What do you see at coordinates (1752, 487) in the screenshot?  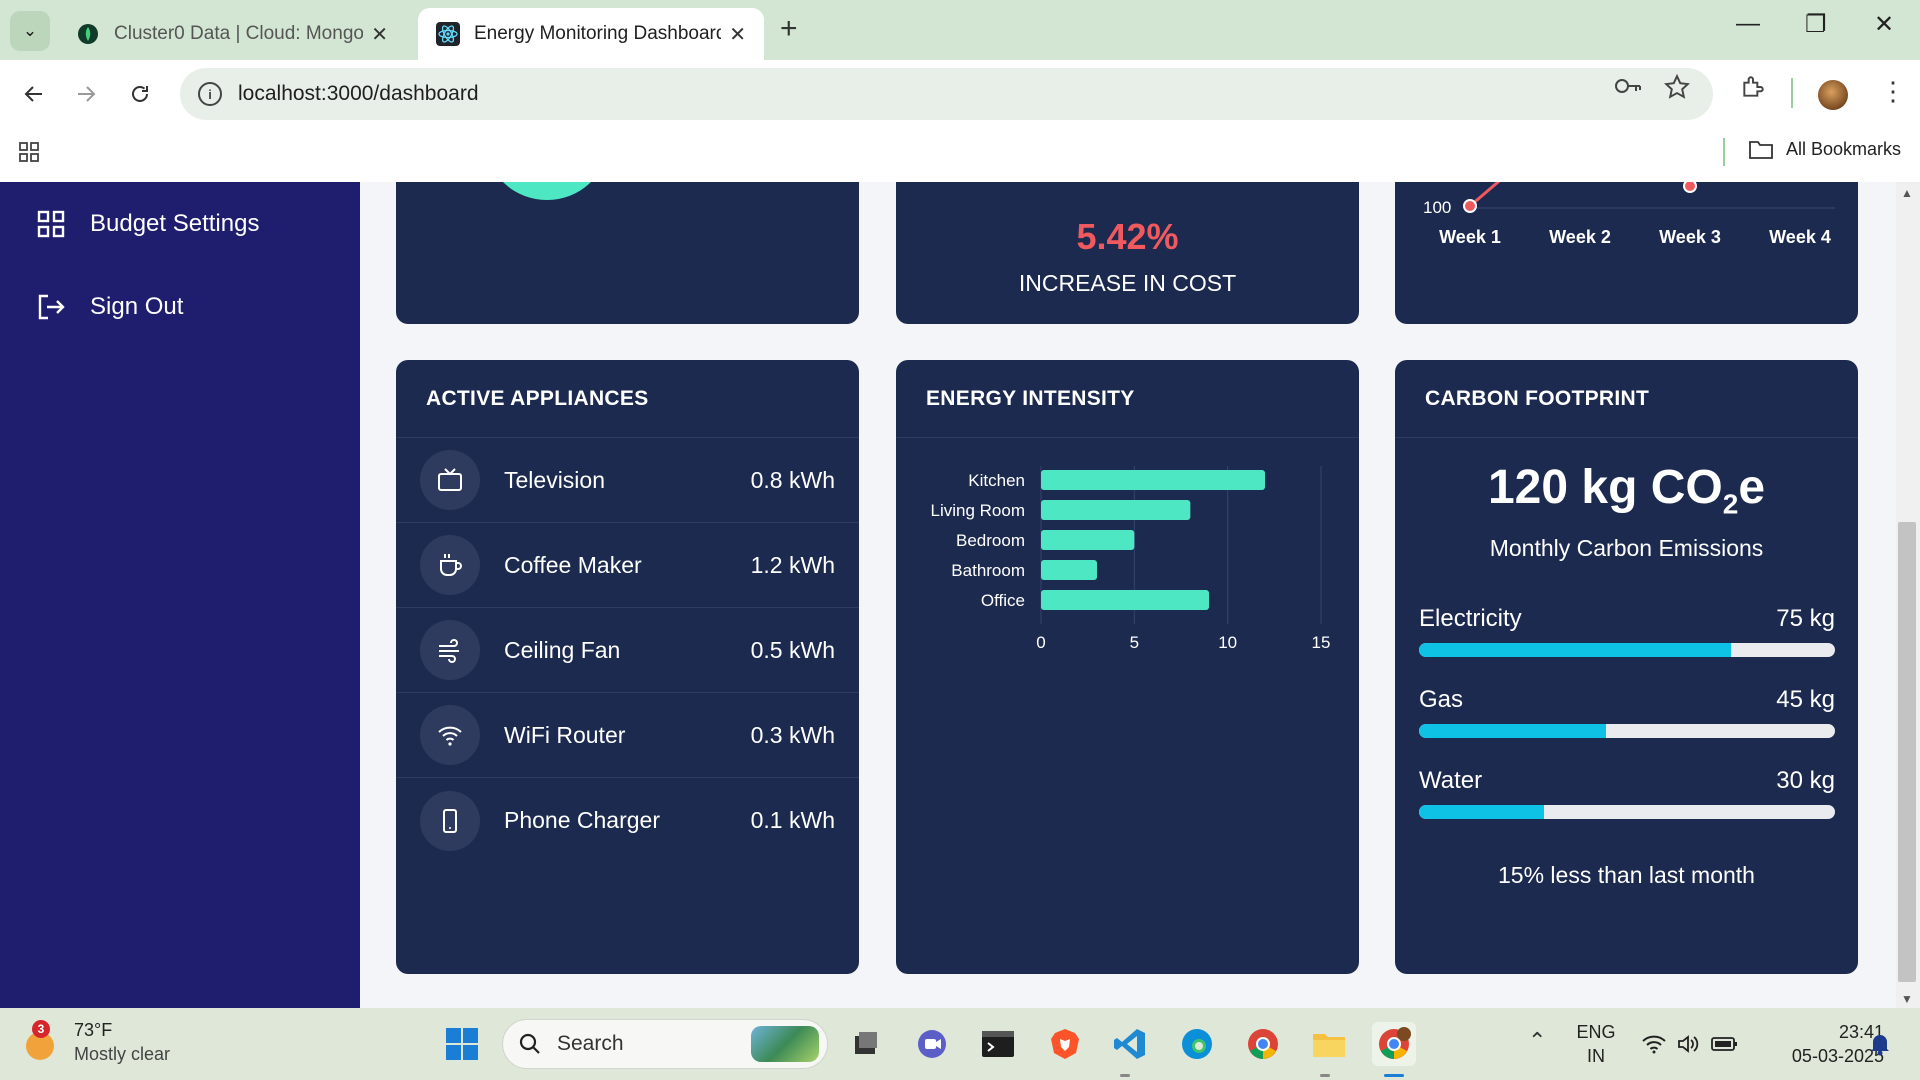 I see `carbon-amount-suffix: e` at bounding box center [1752, 487].